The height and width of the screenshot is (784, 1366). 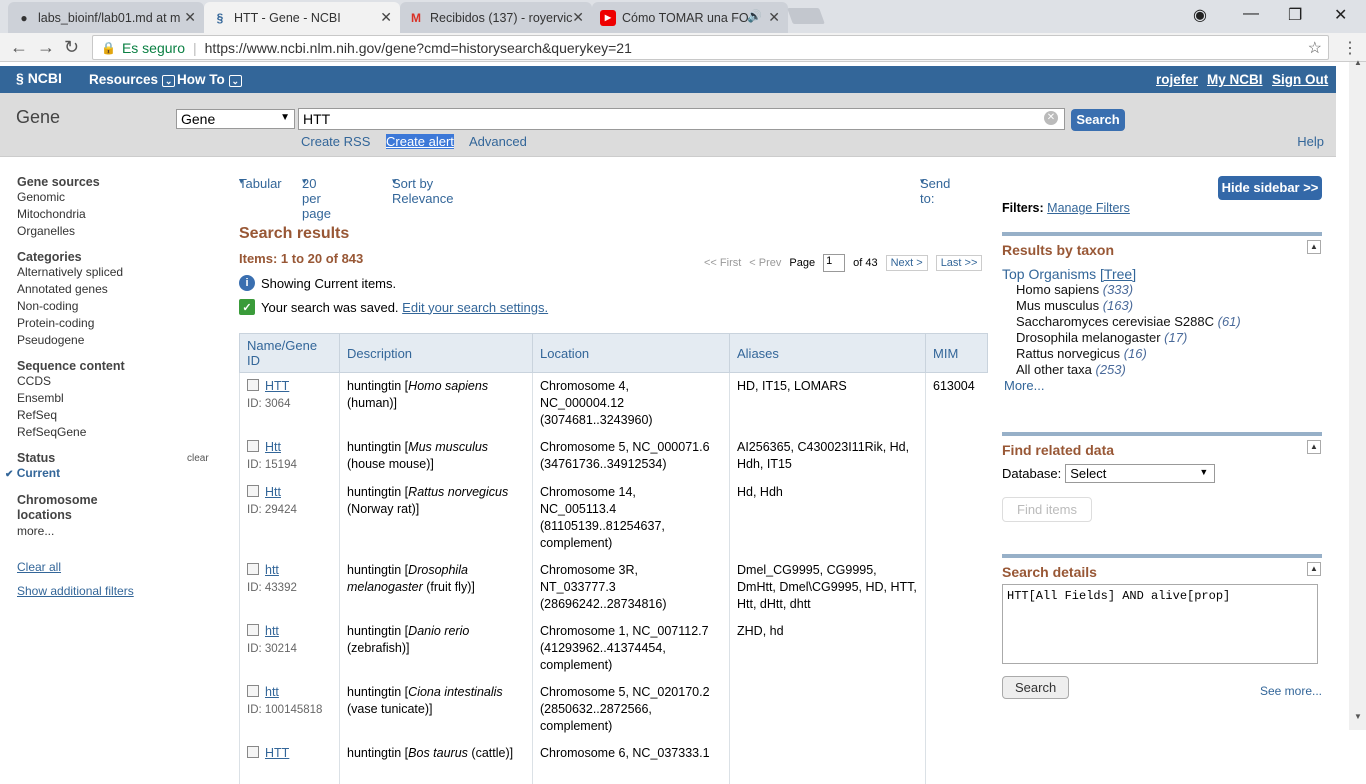 What do you see at coordinates (436, 353) in the screenshot?
I see `col-description: Description` at bounding box center [436, 353].